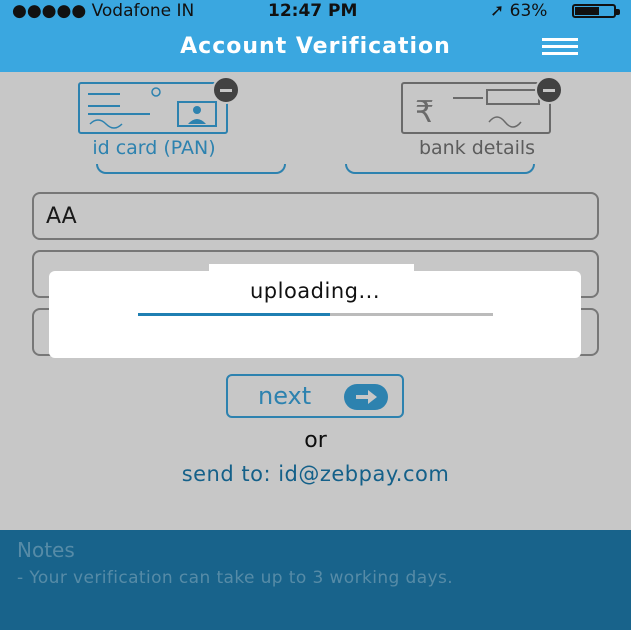 This screenshot has width=631, height=630. I want to click on battery-icon, so click(596, 11).